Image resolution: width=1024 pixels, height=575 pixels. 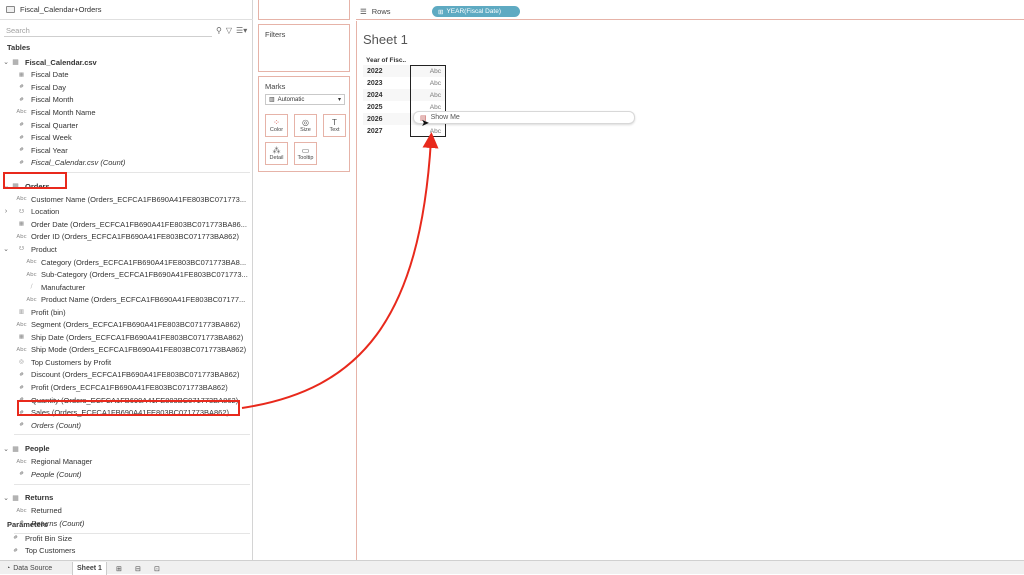 What do you see at coordinates (340, 270) in the screenshot?
I see `annotation-arrow` at bounding box center [340, 270].